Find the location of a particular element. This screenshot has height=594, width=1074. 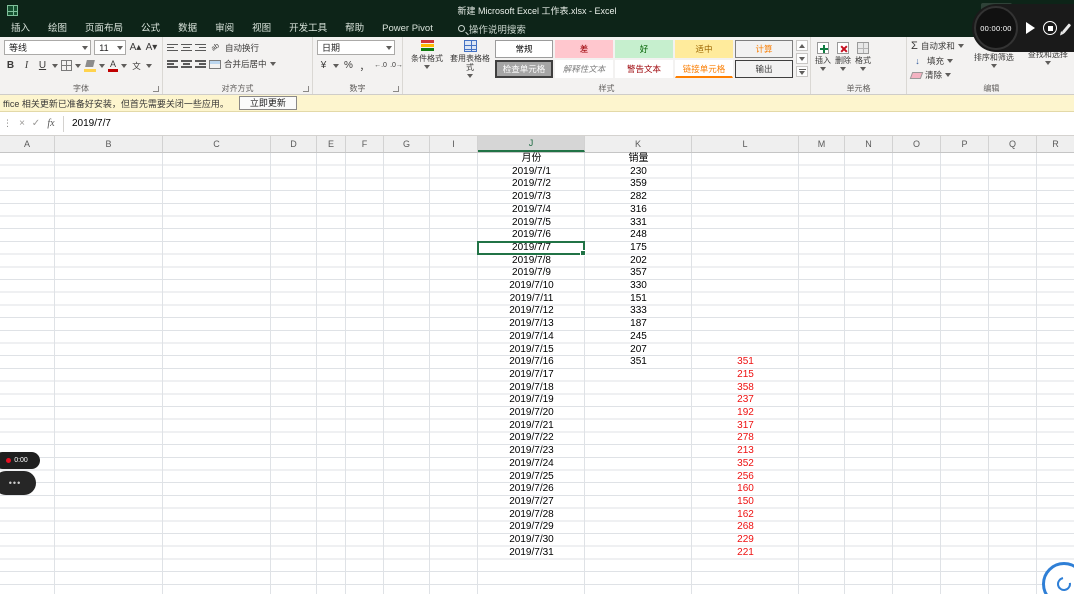

column-header-B: B is located at coordinates (109, 144).